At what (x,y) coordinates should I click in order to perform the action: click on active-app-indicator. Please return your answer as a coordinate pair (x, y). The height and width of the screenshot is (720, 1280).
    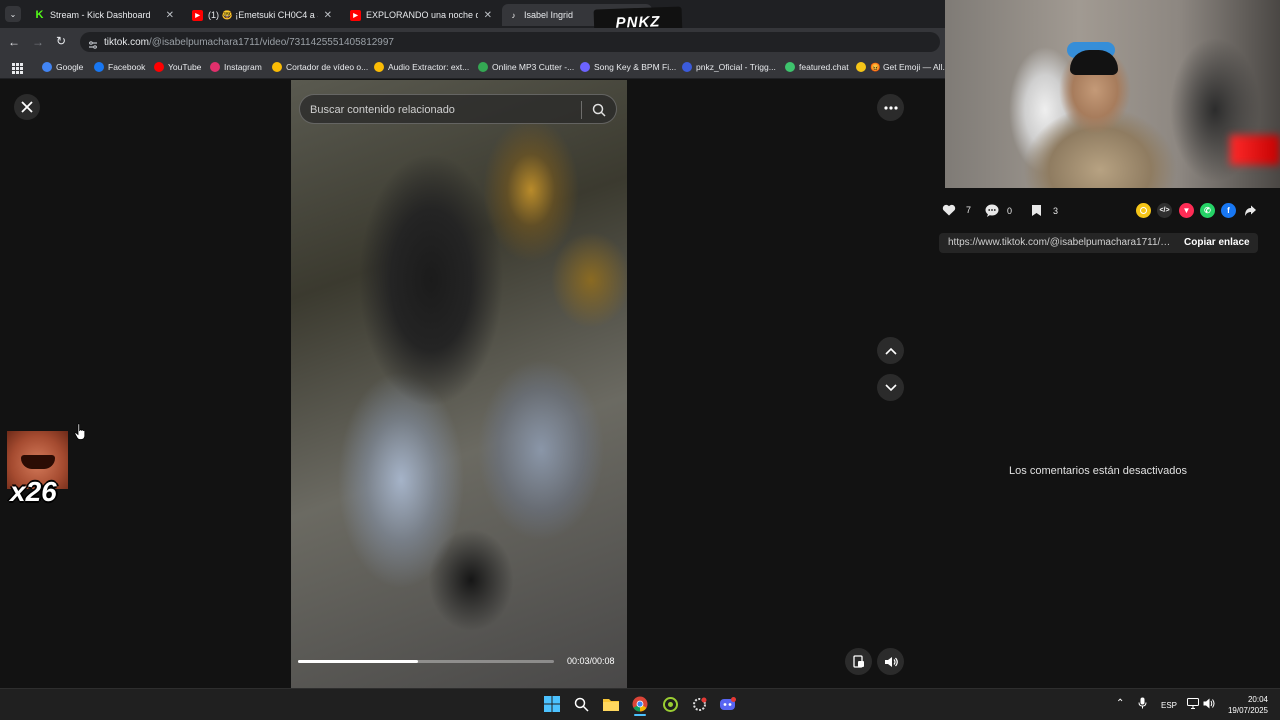
    Looking at the image, I should click on (640, 715).